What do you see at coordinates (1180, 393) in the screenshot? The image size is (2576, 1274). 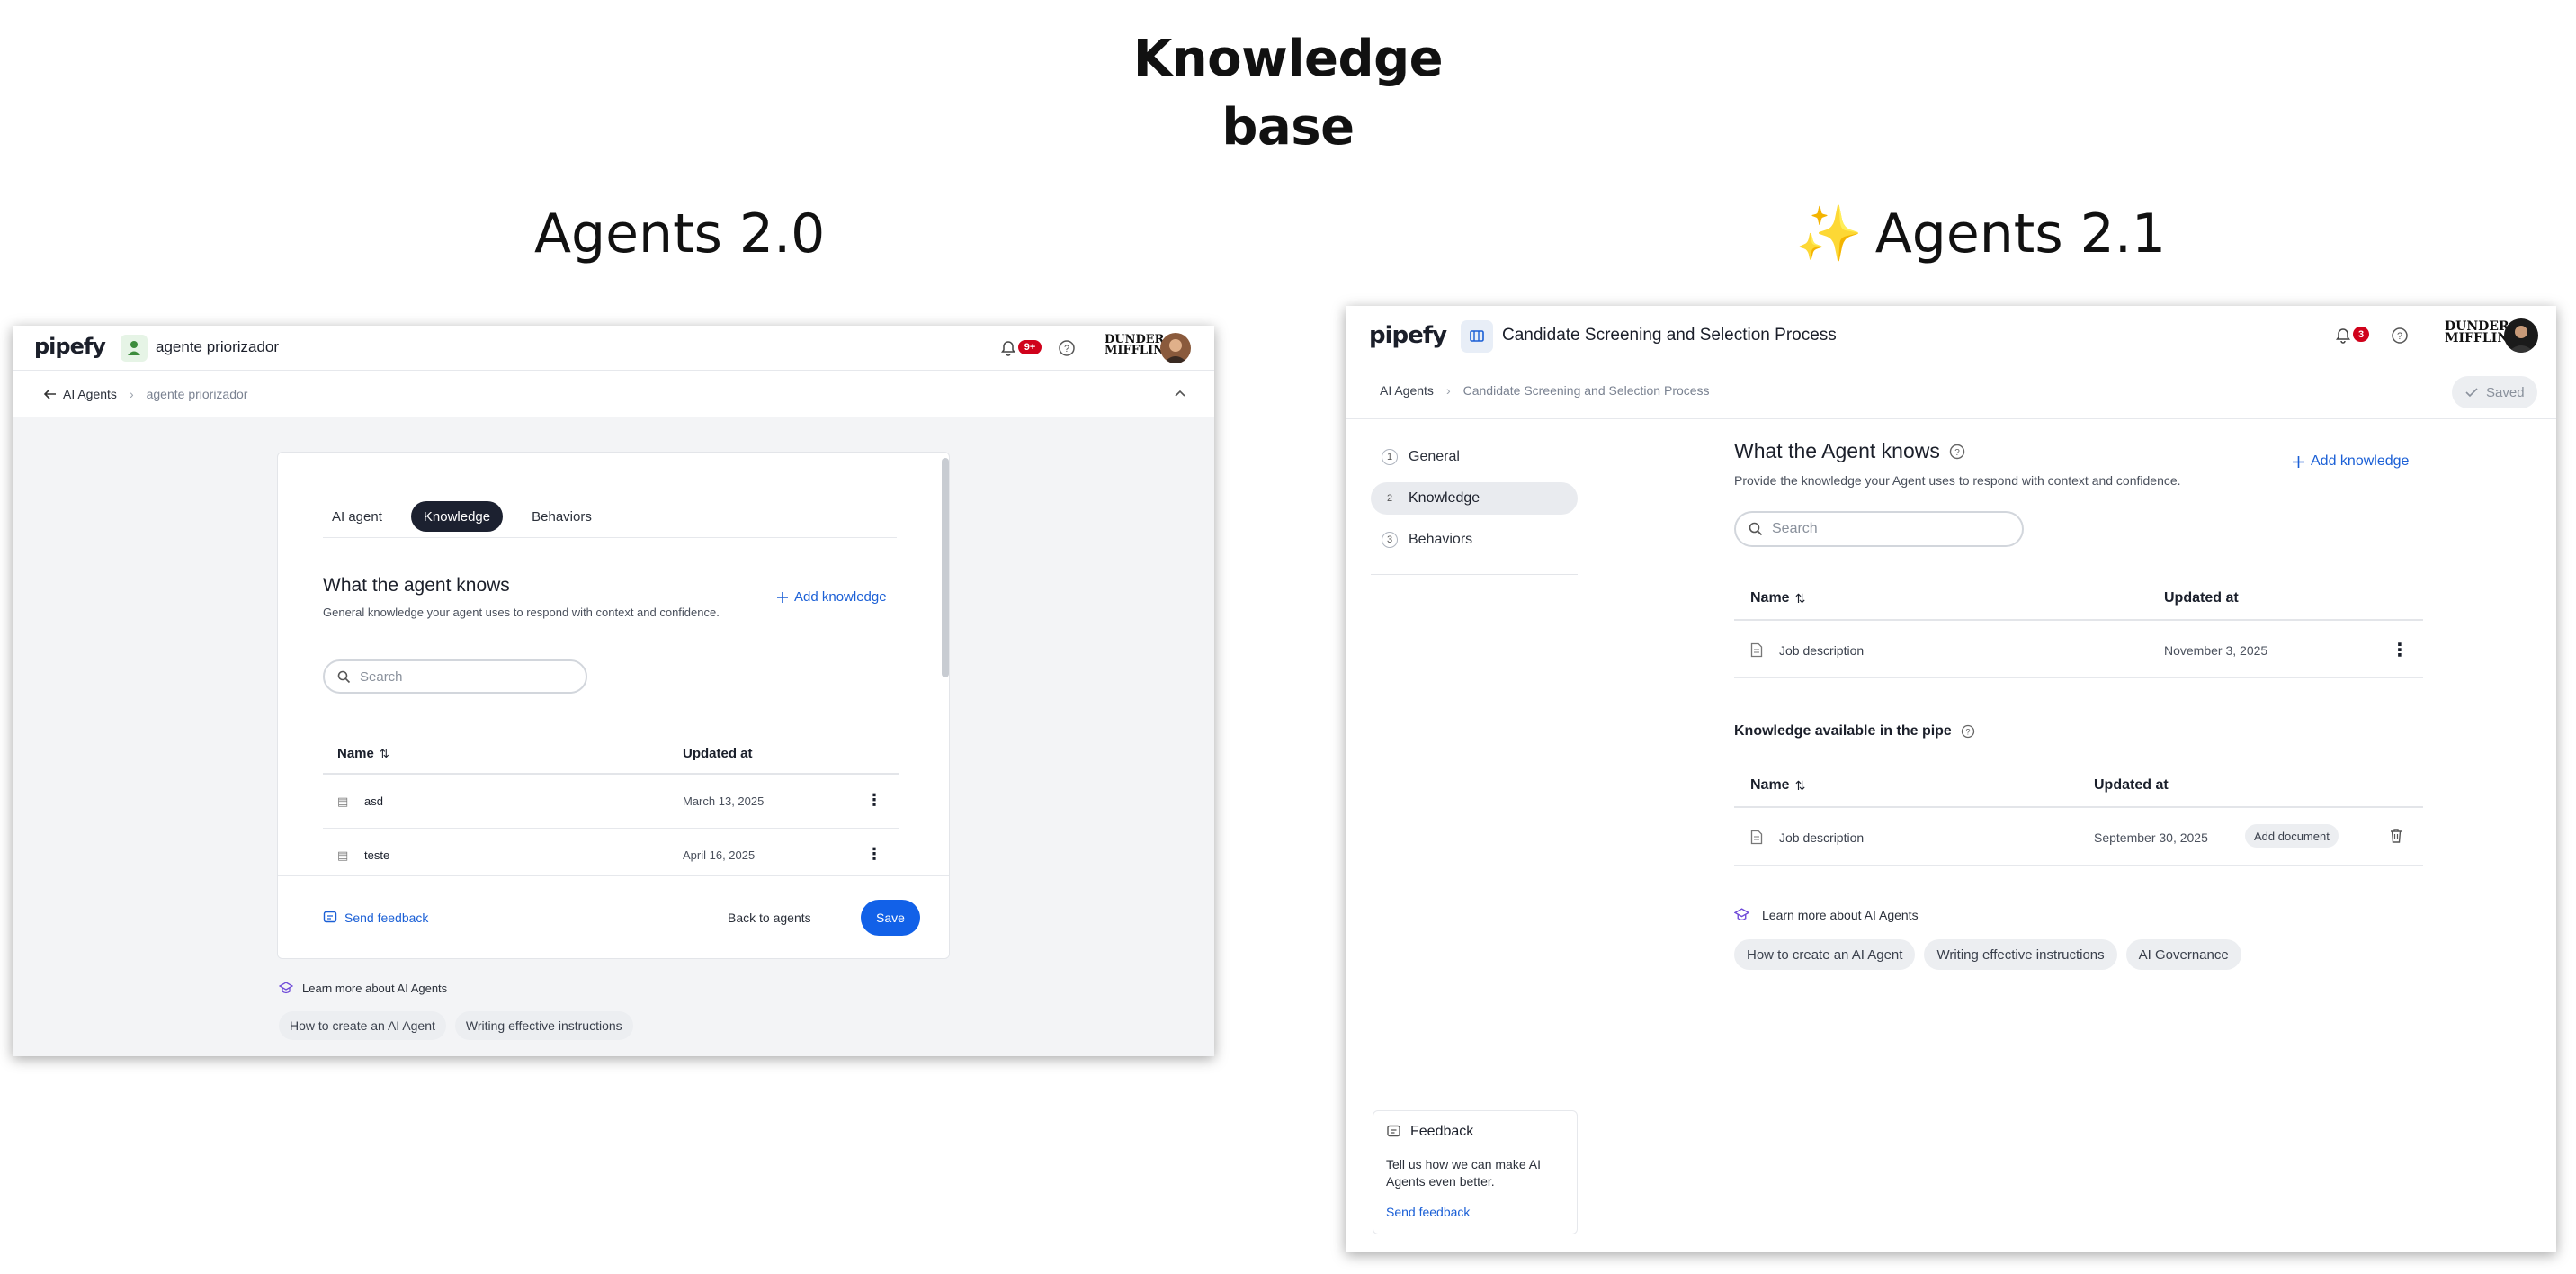 I see `collapse-chevron-up-icon` at bounding box center [1180, 393].